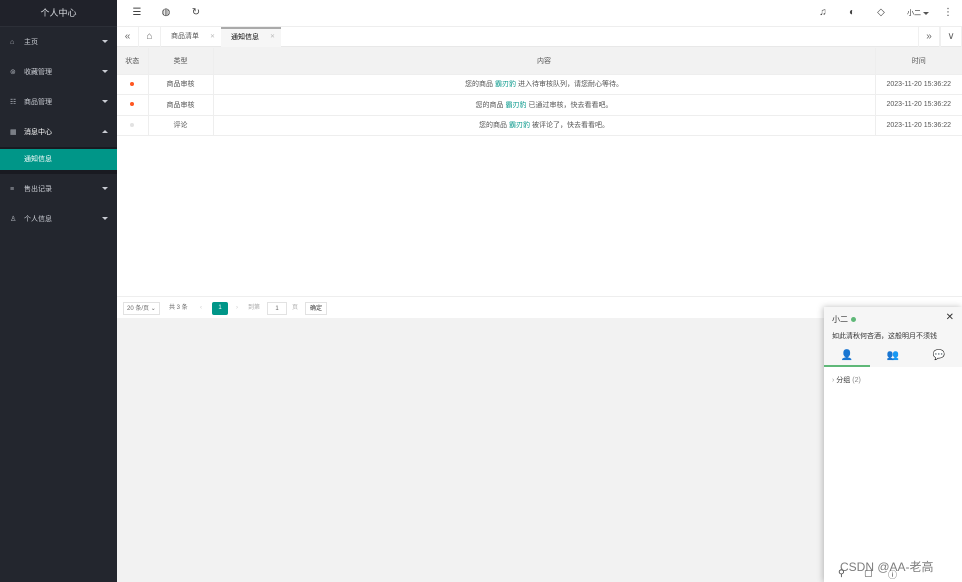 This screenshot has height=582, width=962. Describe the element at coordinates (153, 309) in the screenshot. I see `chevron-down-icon: ⌄` at that location.